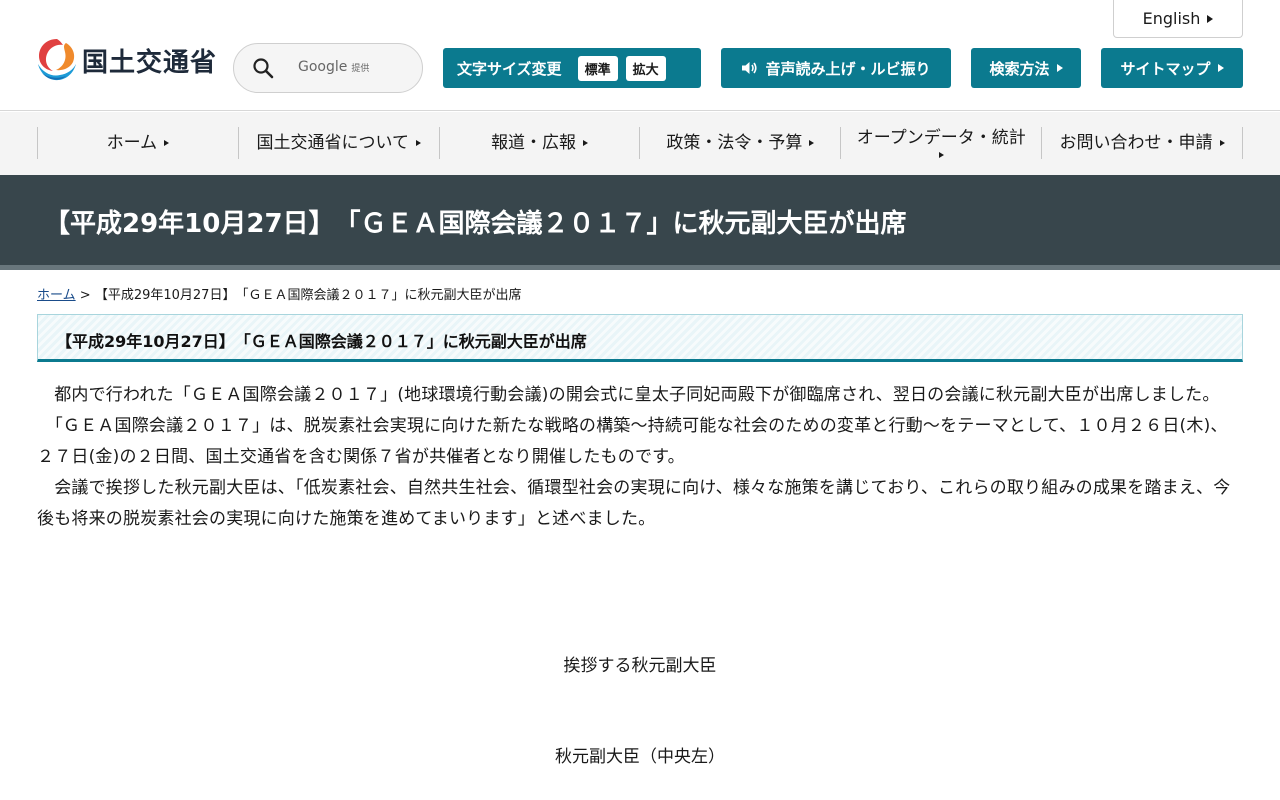 Image resolution: width=1280 pixels, height=800 pixels. What do you see at coordinates (1142, 143) in the screenshot?
I see `gnav-item-contact: お問い合わせ・申請` at bounding box center [1142, 143].